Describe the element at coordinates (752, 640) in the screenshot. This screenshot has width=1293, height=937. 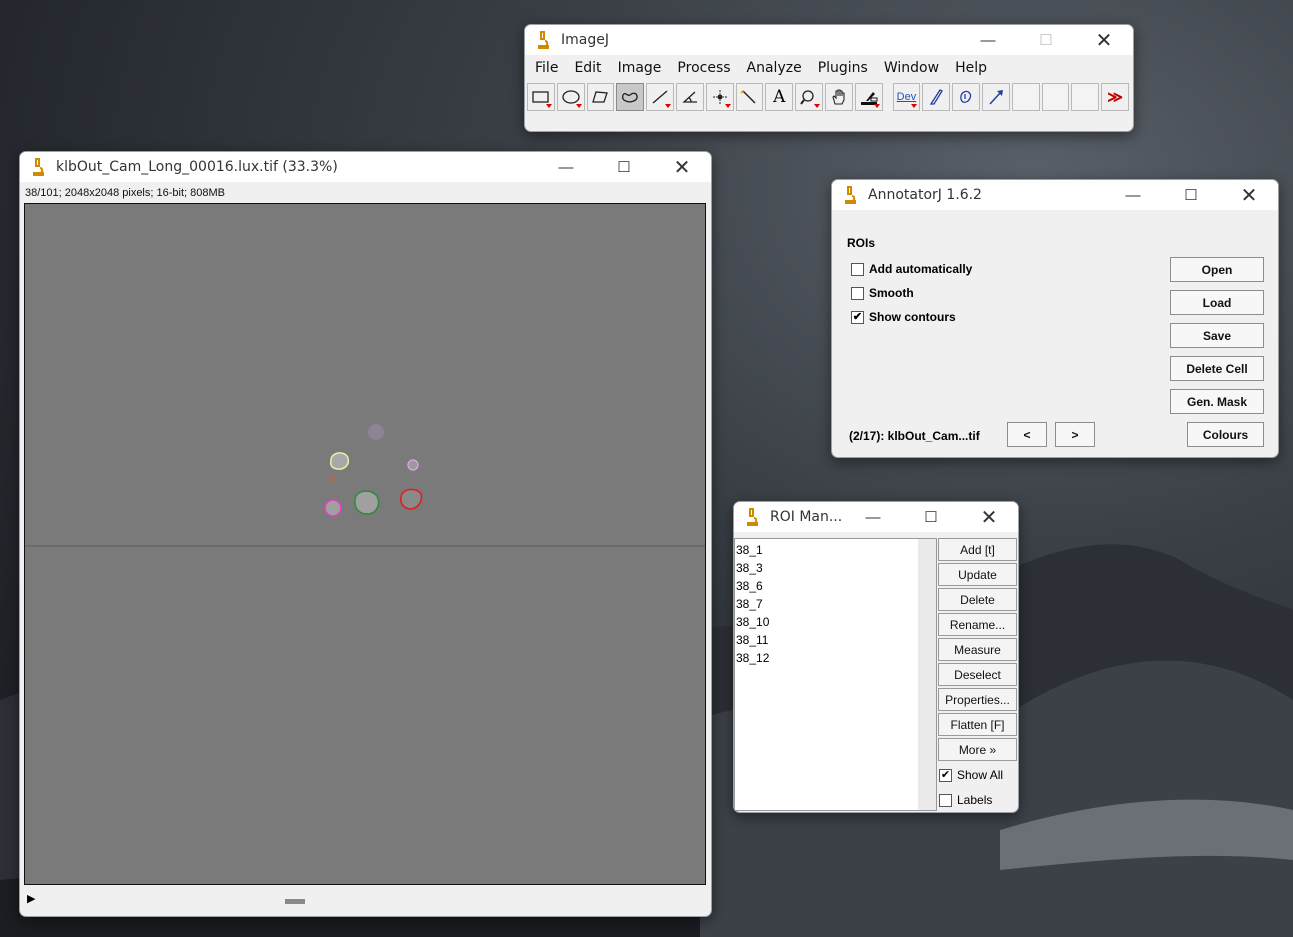
I see `list-item: 38_11` at that location.